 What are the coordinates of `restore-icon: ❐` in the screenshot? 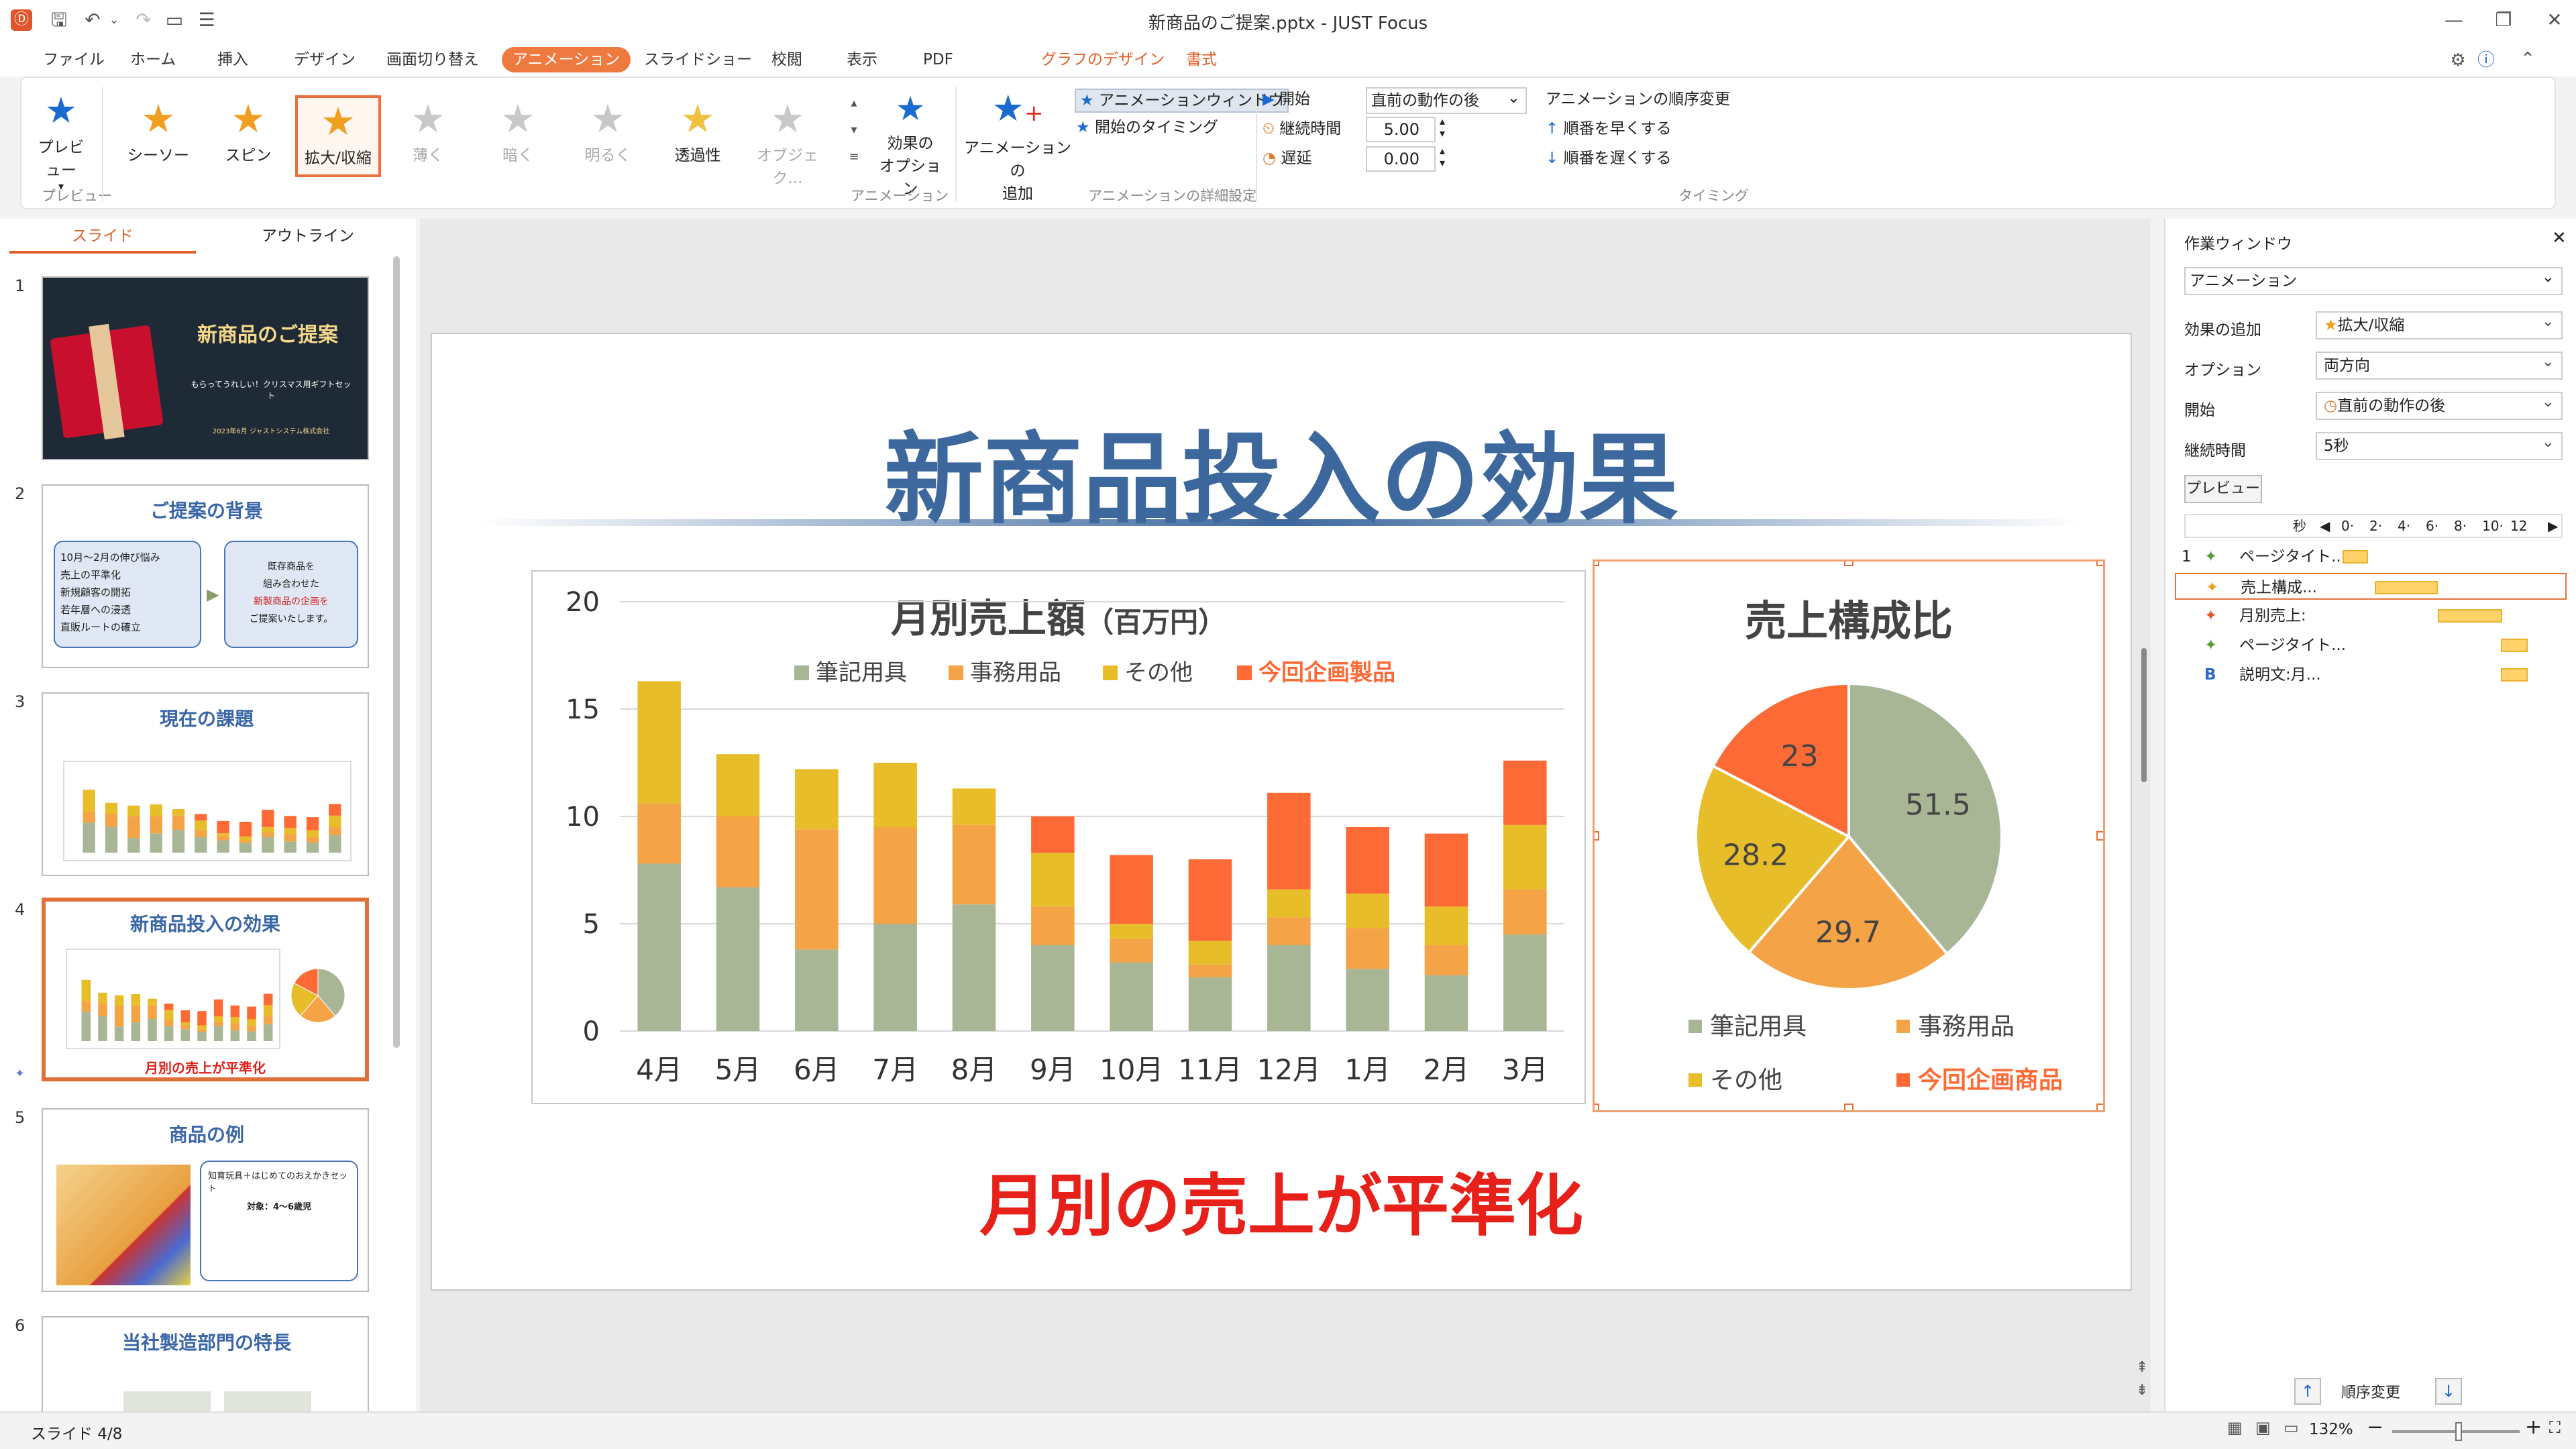 It's located at (2503, 20).